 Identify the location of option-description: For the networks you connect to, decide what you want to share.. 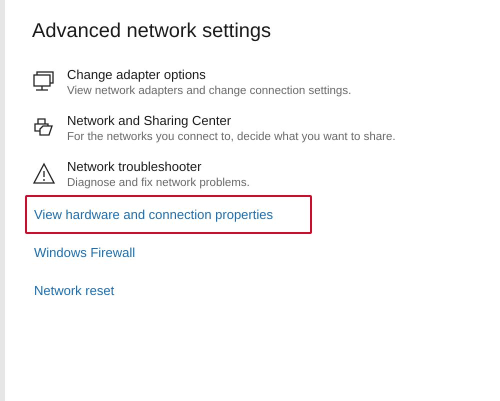
(231, 137).